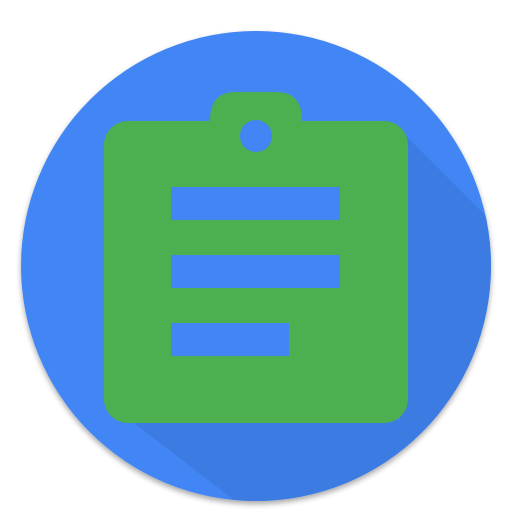 Image resolution: width=512 pixels, height=512 pixels. What do you see at coordinates (256, 136) in the screenshot?
I see `clipboard-hole` at bounding box center [256, 136].